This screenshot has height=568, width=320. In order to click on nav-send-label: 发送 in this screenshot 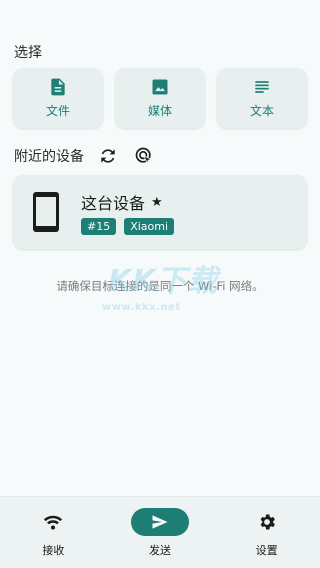, I will do `click(159, 550)`.